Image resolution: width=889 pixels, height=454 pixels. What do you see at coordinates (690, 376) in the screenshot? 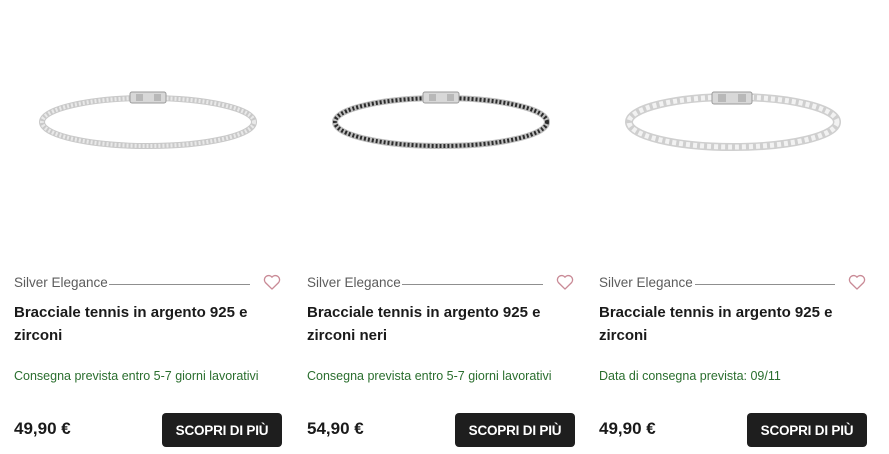
I see `delivery-info: Data di consegna prevista: 09/11` at bounding box center [690, 376].